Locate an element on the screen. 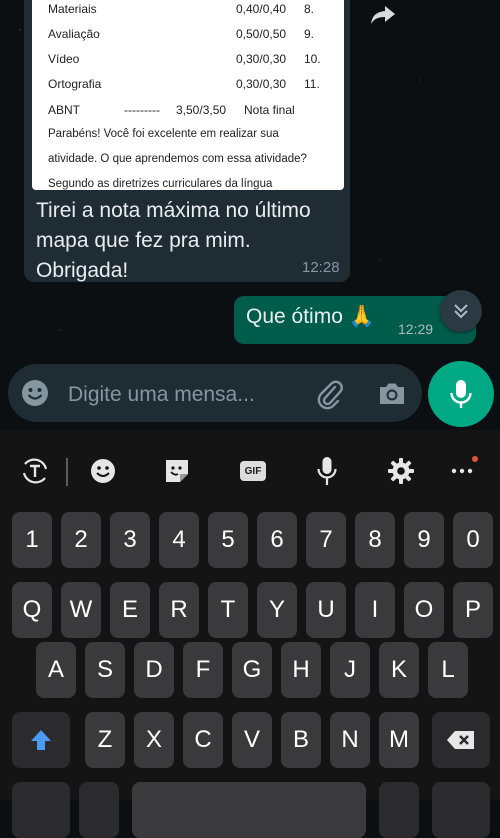  key-2: 2 is located at coordinates (81, 540).